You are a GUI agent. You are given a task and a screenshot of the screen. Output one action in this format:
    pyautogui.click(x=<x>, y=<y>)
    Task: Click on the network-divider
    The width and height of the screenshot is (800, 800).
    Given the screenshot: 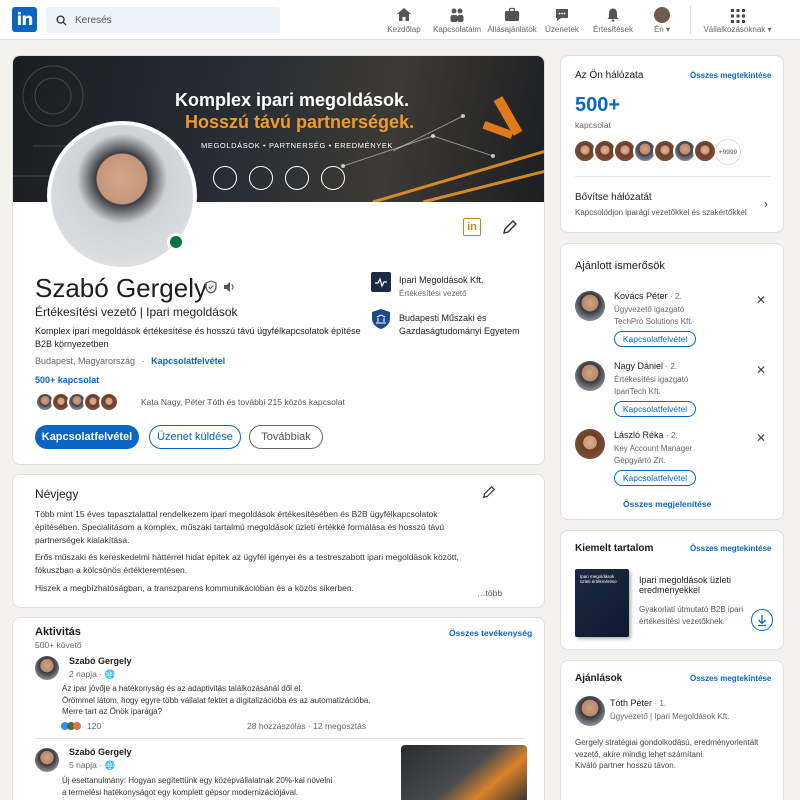 What is the action you would take?
    pyautogui.click(x=673, y=176)
    